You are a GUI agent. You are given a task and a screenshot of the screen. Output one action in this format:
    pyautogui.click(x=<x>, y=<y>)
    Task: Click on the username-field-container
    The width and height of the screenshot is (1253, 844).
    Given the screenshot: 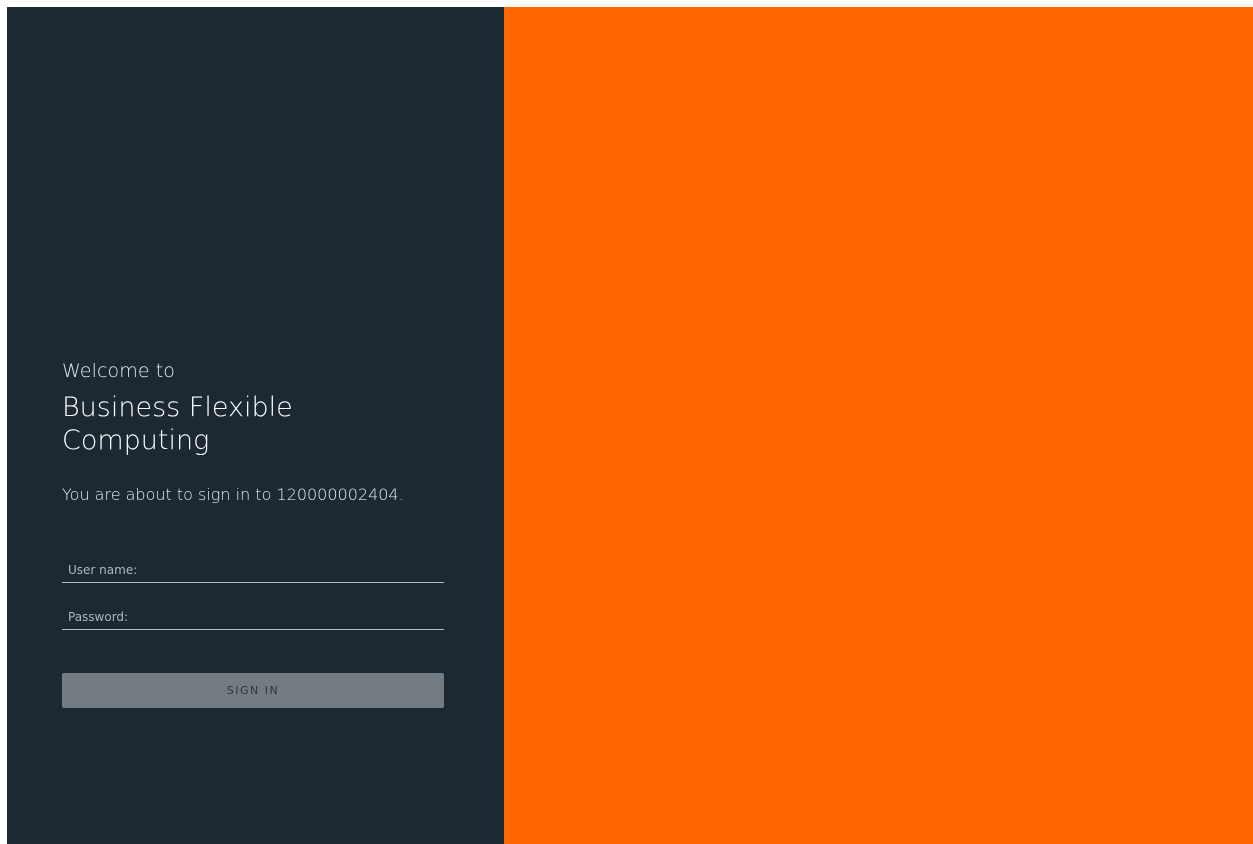 What is the action you would take?
    pyautogui.click(x=253, y=571)
    